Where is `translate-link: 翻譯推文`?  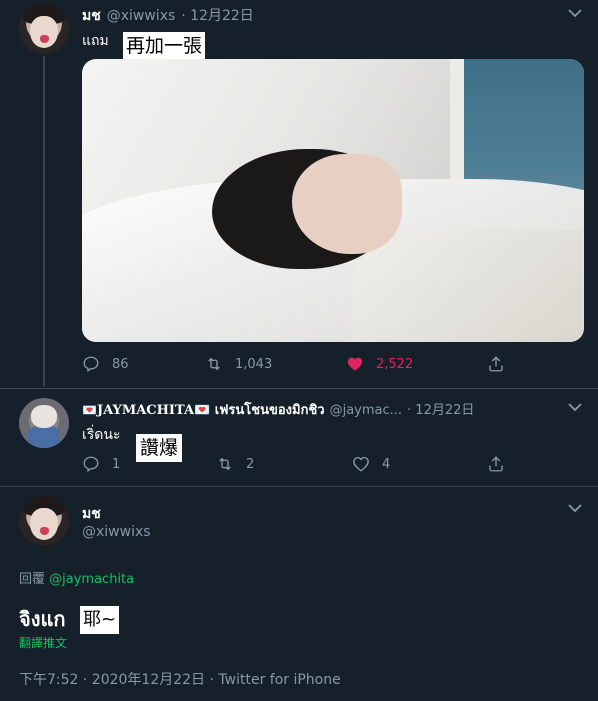 translate-link: 翻譯推文 is located at coordinates (43, 642).